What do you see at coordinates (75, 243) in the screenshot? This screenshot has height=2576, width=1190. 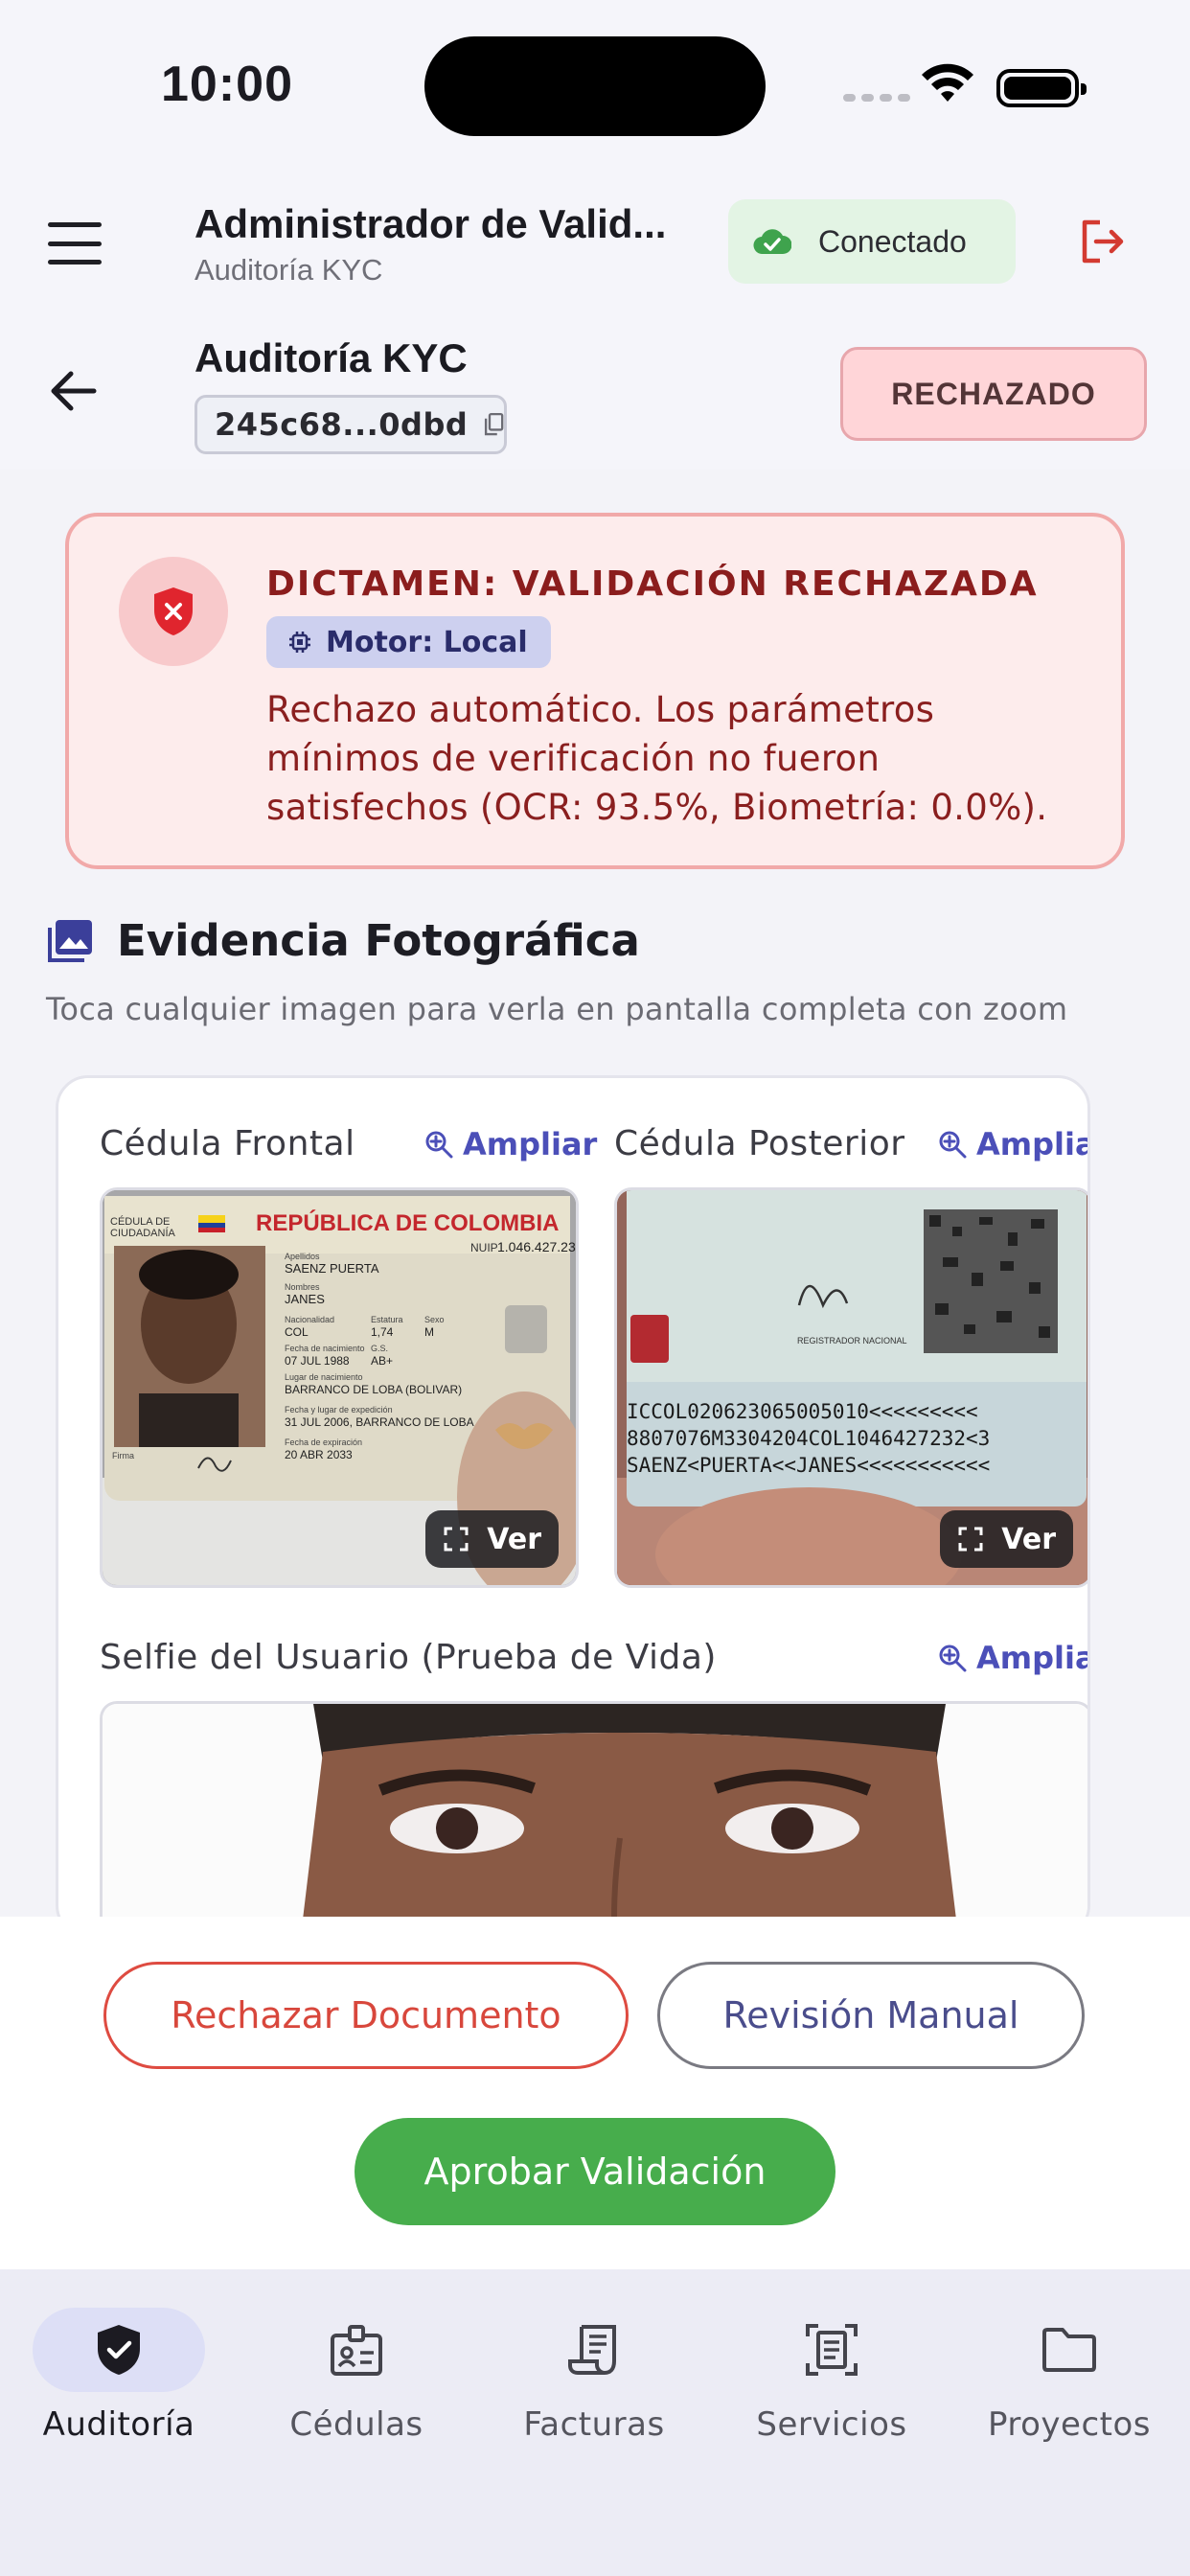 I see `menu-icon` at bounding box center [75, 243].